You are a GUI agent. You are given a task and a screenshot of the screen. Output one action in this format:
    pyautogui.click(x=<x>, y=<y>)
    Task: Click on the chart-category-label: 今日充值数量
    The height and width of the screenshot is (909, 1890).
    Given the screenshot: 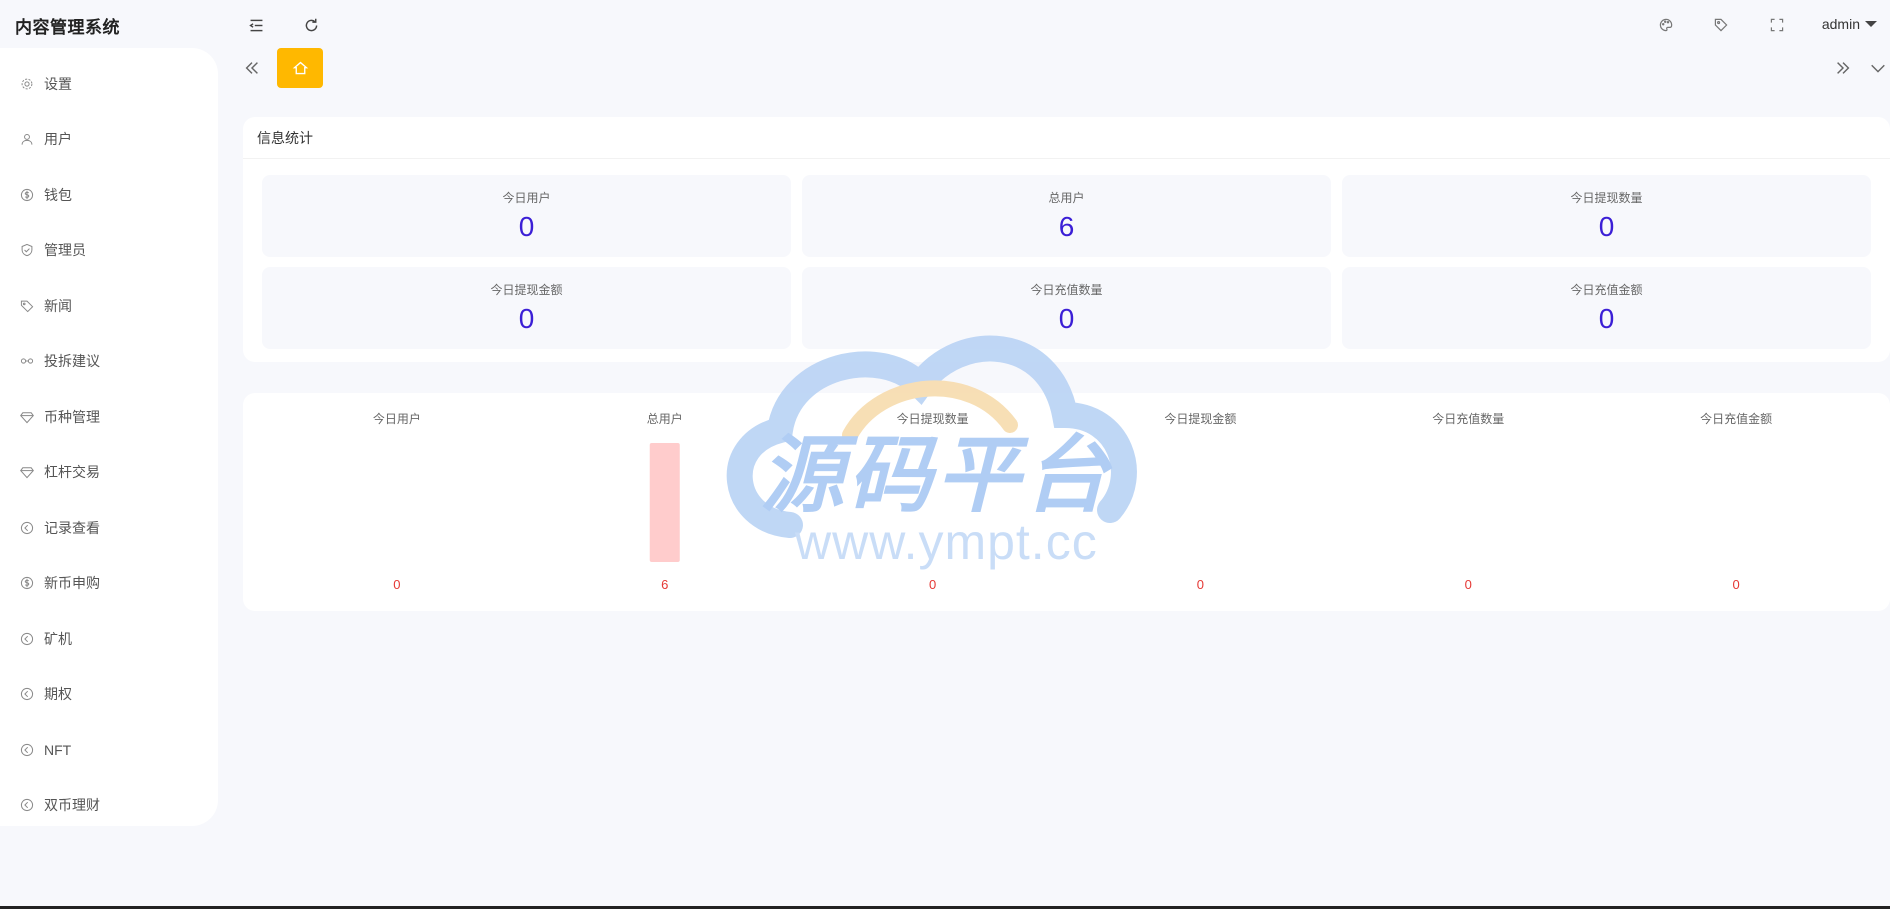 What is the action you would take?
    pyautogui.click(x=1468, y=418)
    